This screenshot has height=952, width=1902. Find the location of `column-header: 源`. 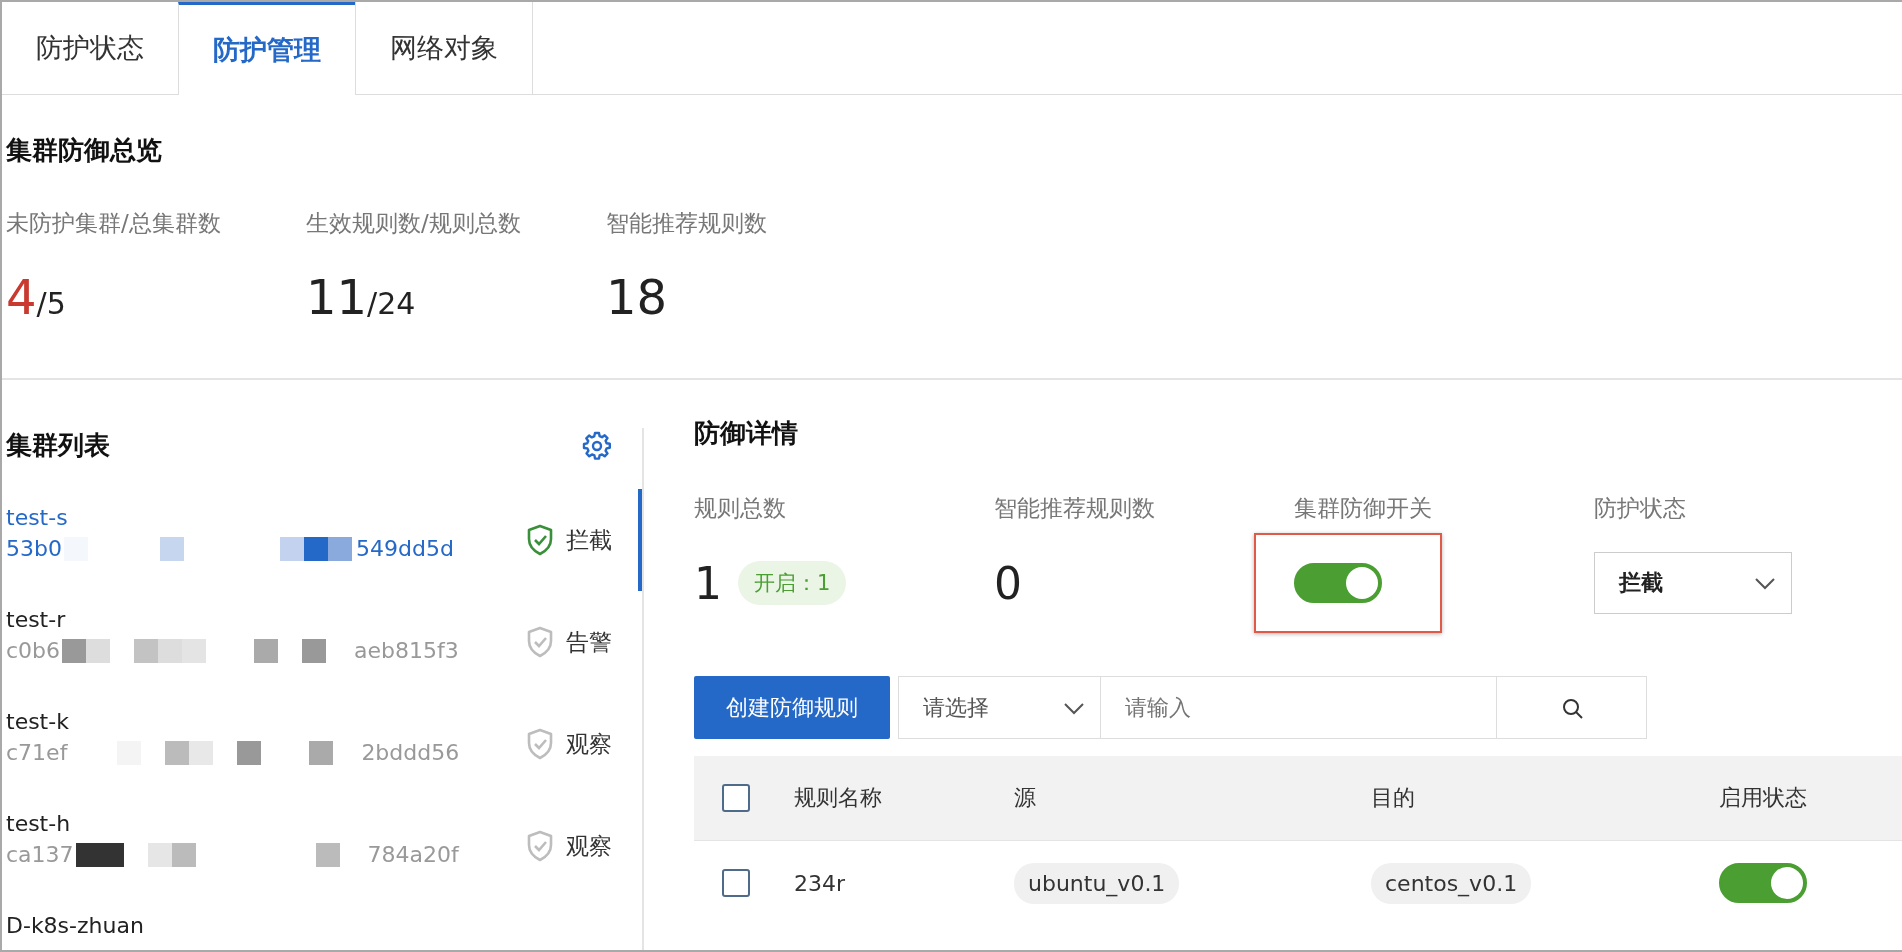

column-header: 源 is located at coordinates (1025, 797).